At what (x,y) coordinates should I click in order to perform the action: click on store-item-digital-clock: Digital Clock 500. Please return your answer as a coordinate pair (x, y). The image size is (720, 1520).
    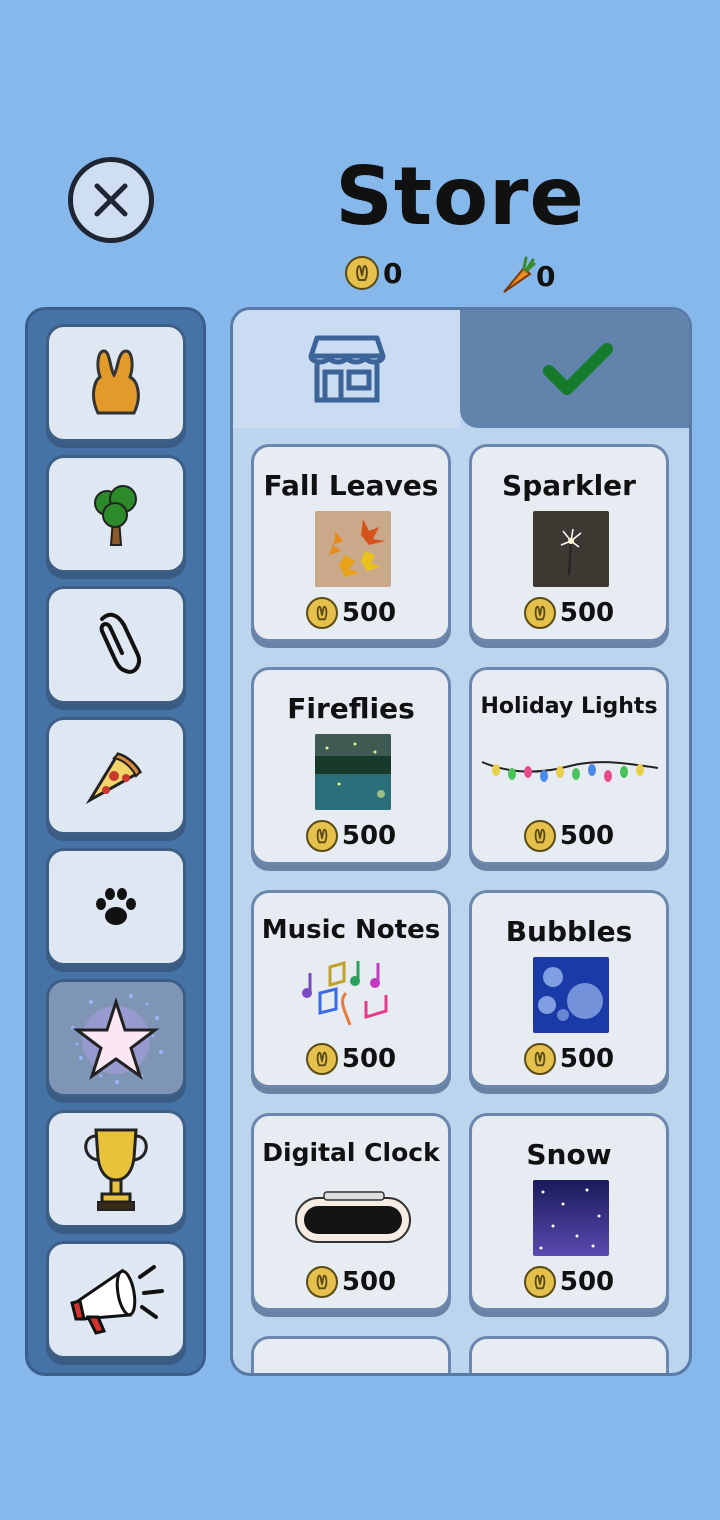
    Looking at the image, I should click on (351, 1212).